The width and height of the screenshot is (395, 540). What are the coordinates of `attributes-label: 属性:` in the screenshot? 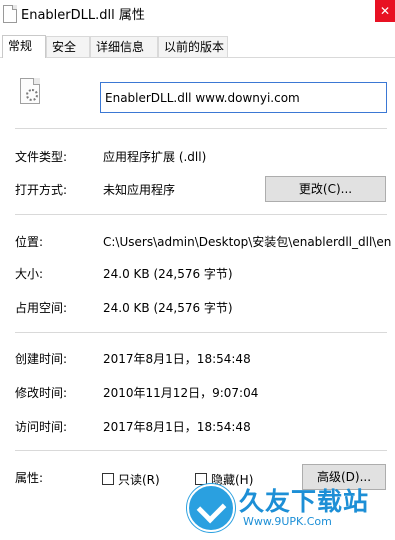 It's located at (29, 478).